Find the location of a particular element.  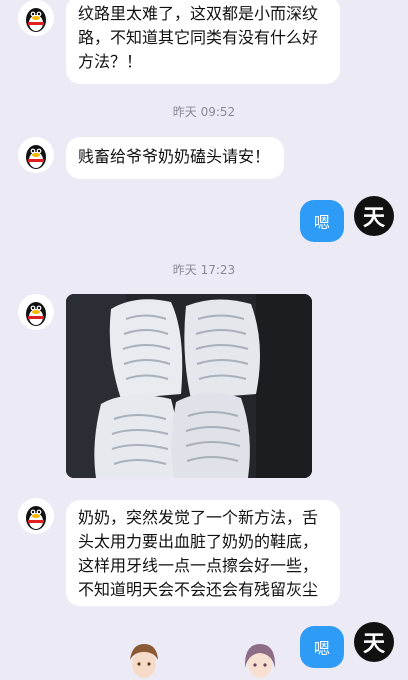

message-bubble: 贱畜给爷爷奶奶磕头请安！ is located at coordinates (175, 158).